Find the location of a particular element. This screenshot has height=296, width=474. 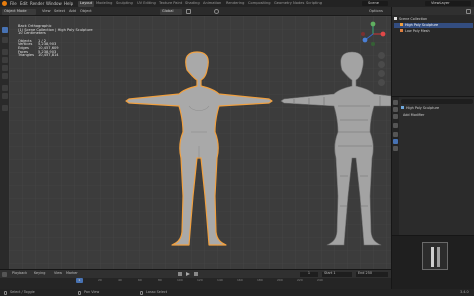

menu-edit: Edit is located at coordinates (24, 3).